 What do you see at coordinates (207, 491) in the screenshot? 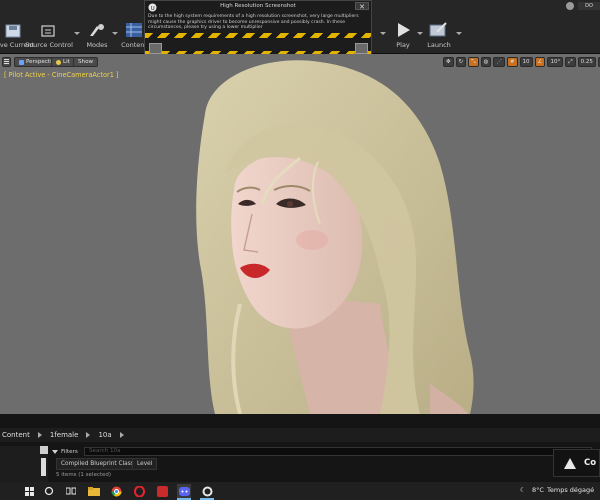
I see `unreal-engine-icon` at bounding box center [207, 491].